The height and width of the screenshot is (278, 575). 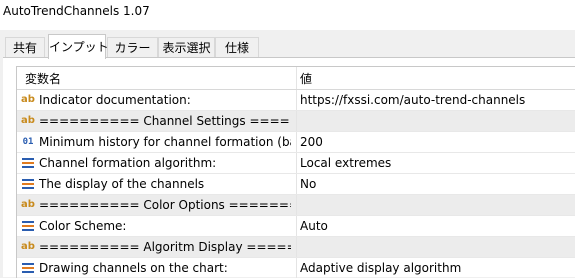 What do you see at coordinates (165, 205) in the screenshot?
I see `param-name: ========== Color Options ==========` at bounding box center [165, 205].